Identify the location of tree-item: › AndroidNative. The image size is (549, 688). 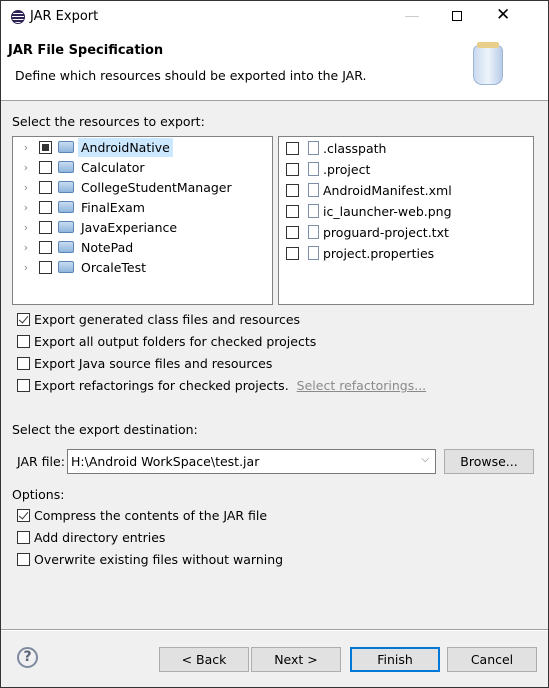
(93, 147).